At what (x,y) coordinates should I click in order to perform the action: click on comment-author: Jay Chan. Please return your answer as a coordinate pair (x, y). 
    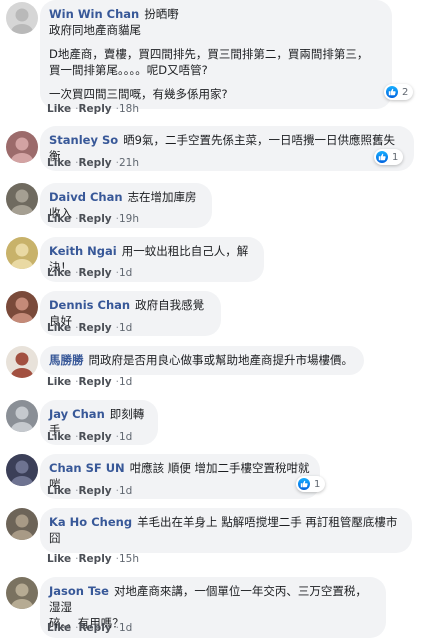
    Looking at the image, I should click on (77, 414).